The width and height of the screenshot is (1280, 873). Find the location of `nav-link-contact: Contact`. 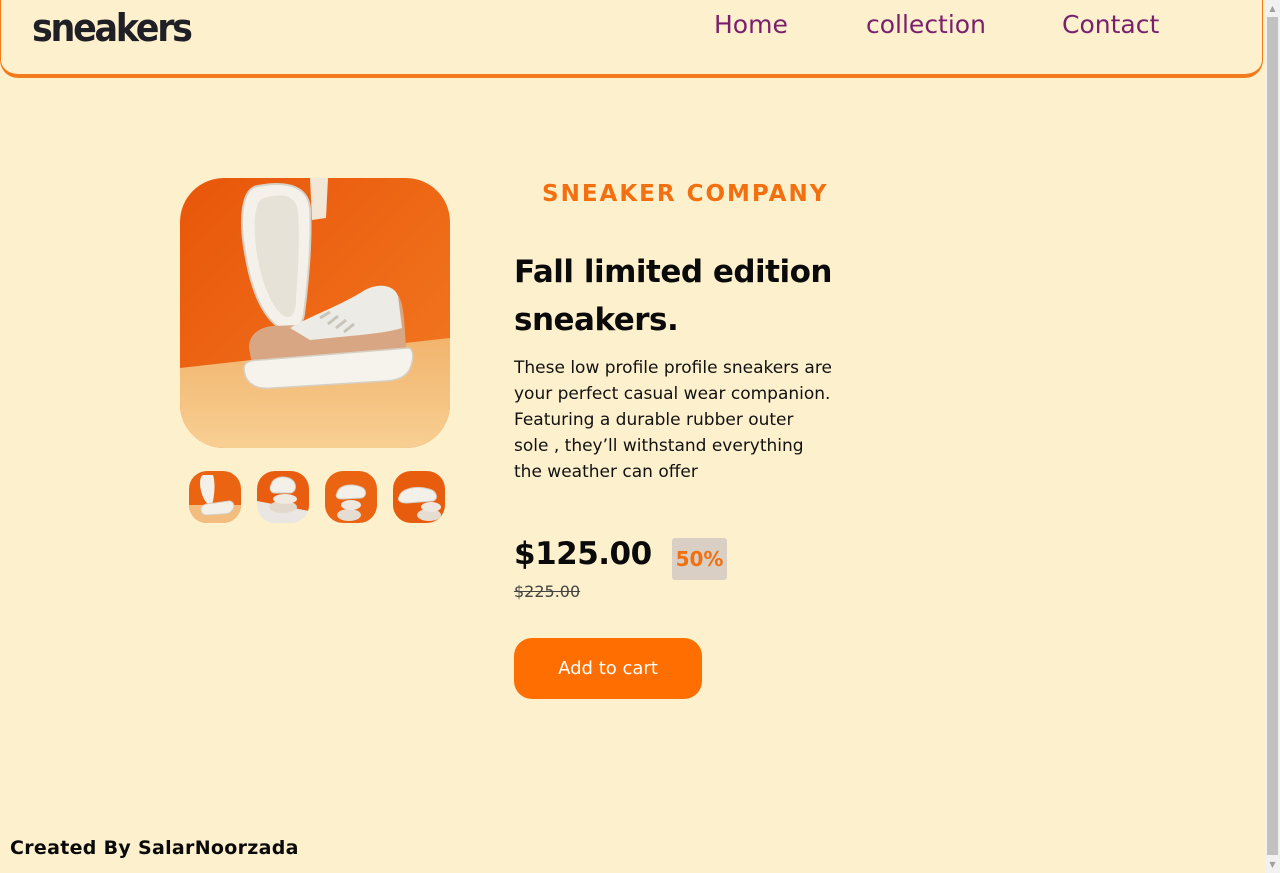

nav-link-contact: Contact is located at coordinates (1110, 24).